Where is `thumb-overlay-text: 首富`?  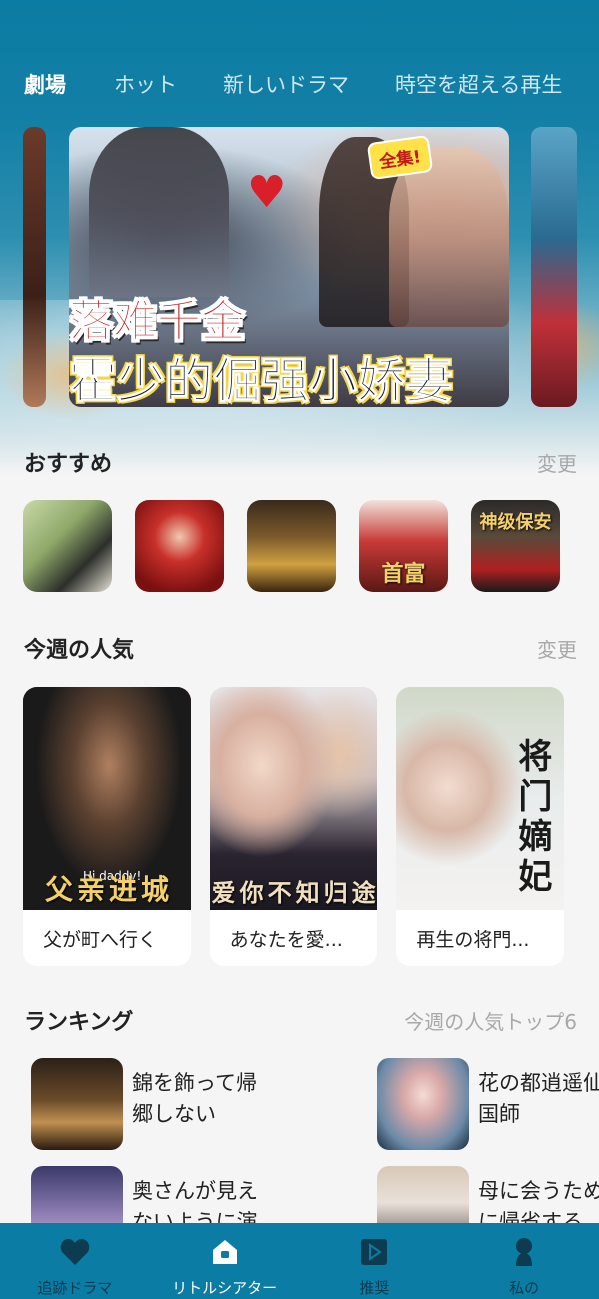
thumb-overlay-text: 首富 is located at coordinates (403, 574).